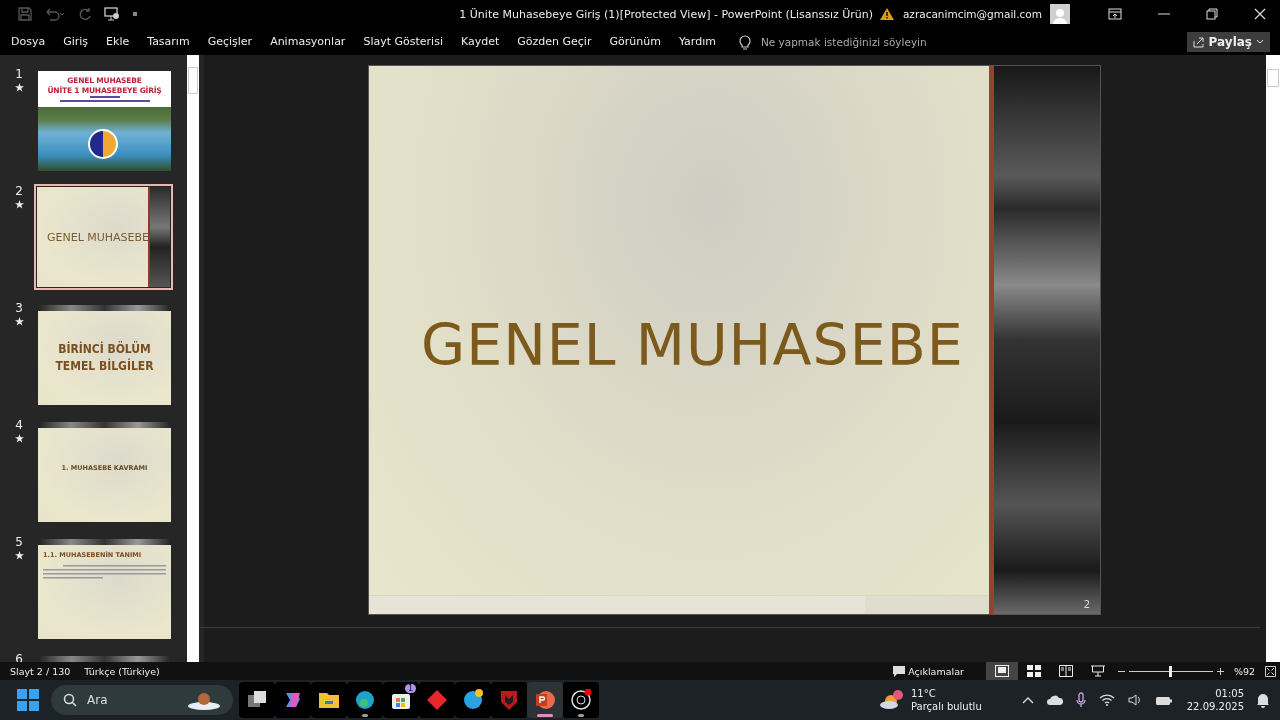 This screenshot has height=720, width=1280. Describe the element at coordinates (112, 14) in the screenshot. I see `presentation-icon` at that location.